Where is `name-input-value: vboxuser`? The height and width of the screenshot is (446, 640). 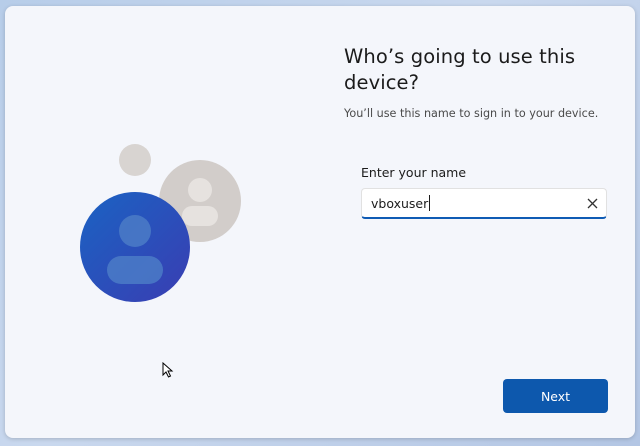 name-input-value: vboxuser is located at coordinates (400, 203).